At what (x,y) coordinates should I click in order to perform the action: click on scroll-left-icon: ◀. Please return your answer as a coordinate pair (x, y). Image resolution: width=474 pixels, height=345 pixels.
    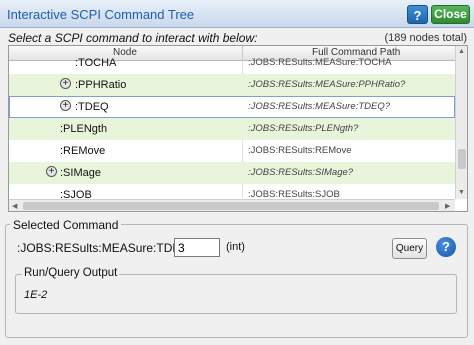
    Looking at the image, I should click on (14, 206).